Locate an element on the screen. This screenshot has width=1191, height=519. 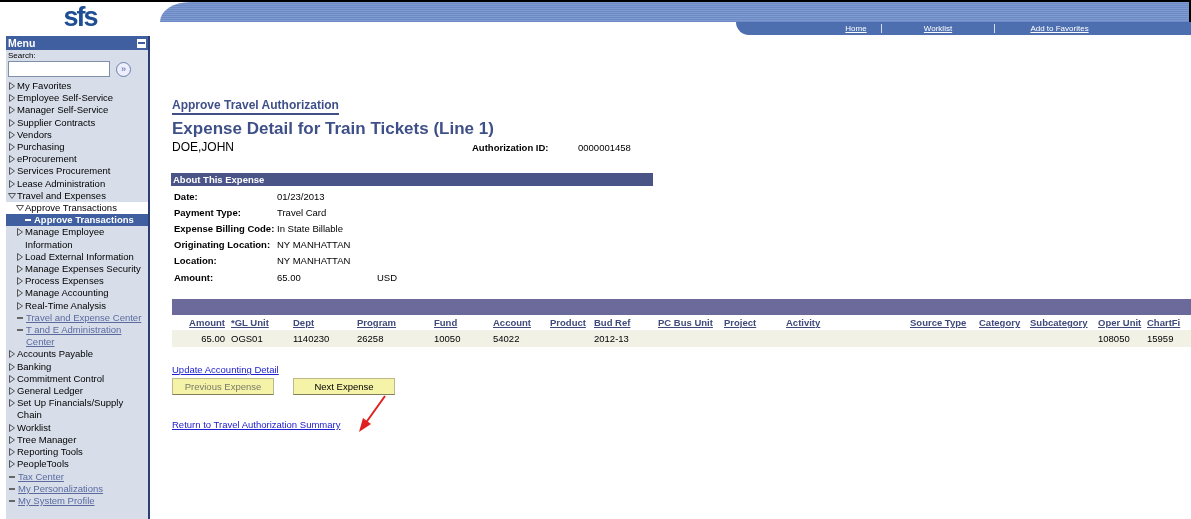
field-value: 0000001458 is located at coordinates (604, 147).